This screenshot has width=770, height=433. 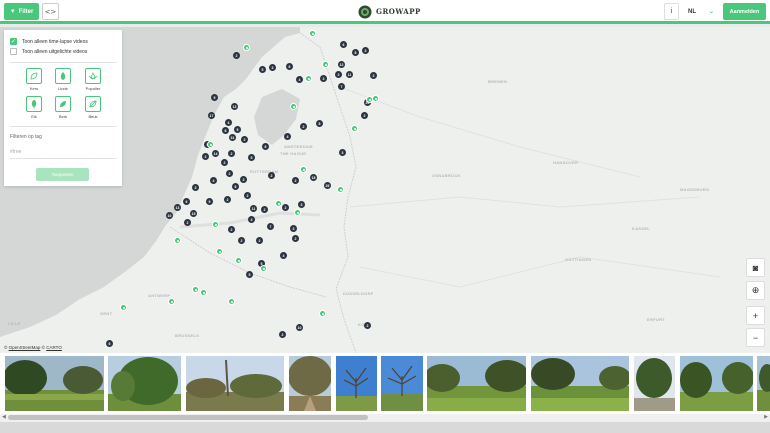 I want to click on gallery-scrollbar: ◀ ▶, so click(x=385, y=418).